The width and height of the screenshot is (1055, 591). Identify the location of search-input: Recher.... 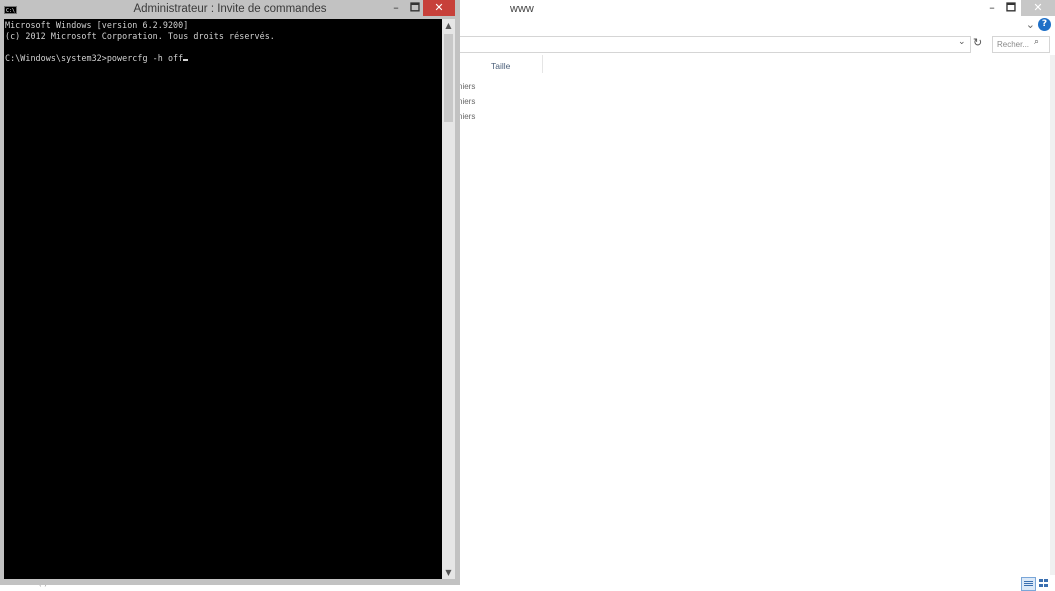
(1021, 44).